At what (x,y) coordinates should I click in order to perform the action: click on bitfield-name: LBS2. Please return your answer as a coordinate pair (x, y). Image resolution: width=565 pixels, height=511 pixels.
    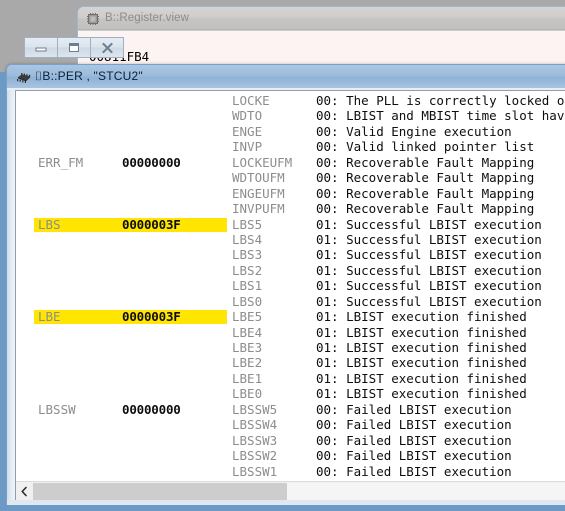
    Looking at the image, I should click on (247, 270).